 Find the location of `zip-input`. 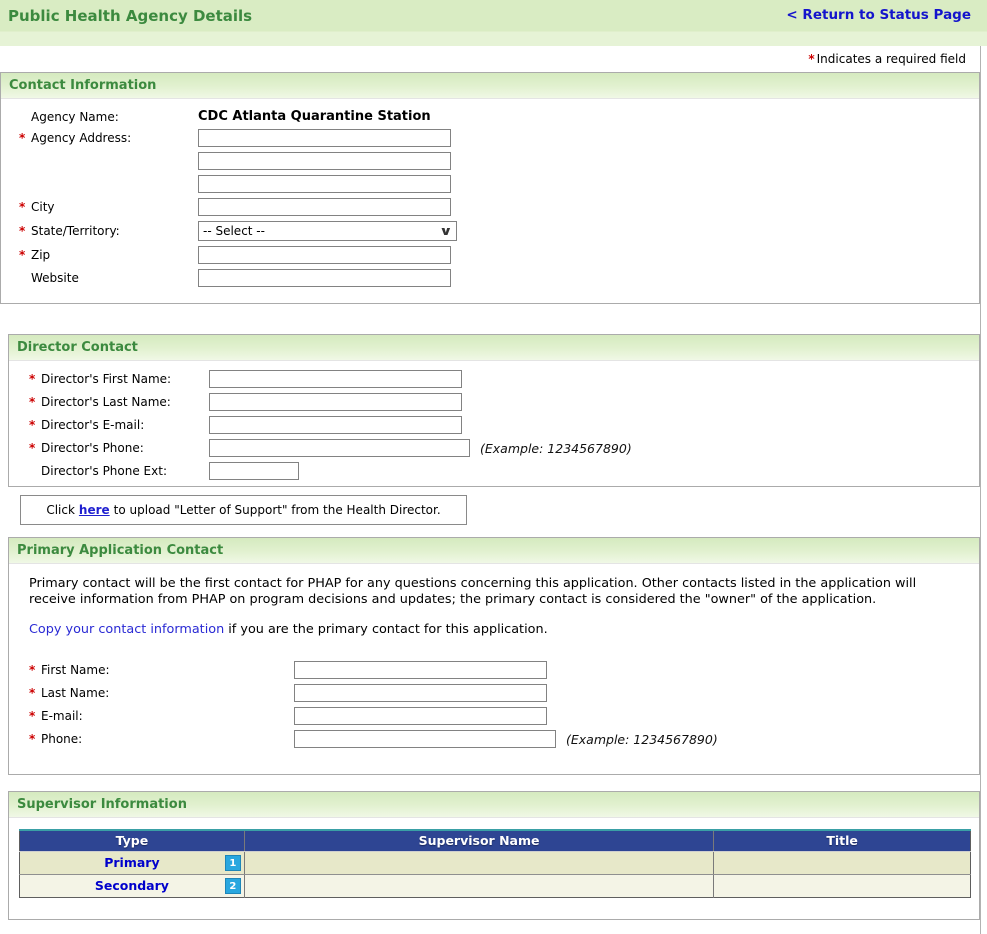

zip-input is located at coordinates (324, 255).